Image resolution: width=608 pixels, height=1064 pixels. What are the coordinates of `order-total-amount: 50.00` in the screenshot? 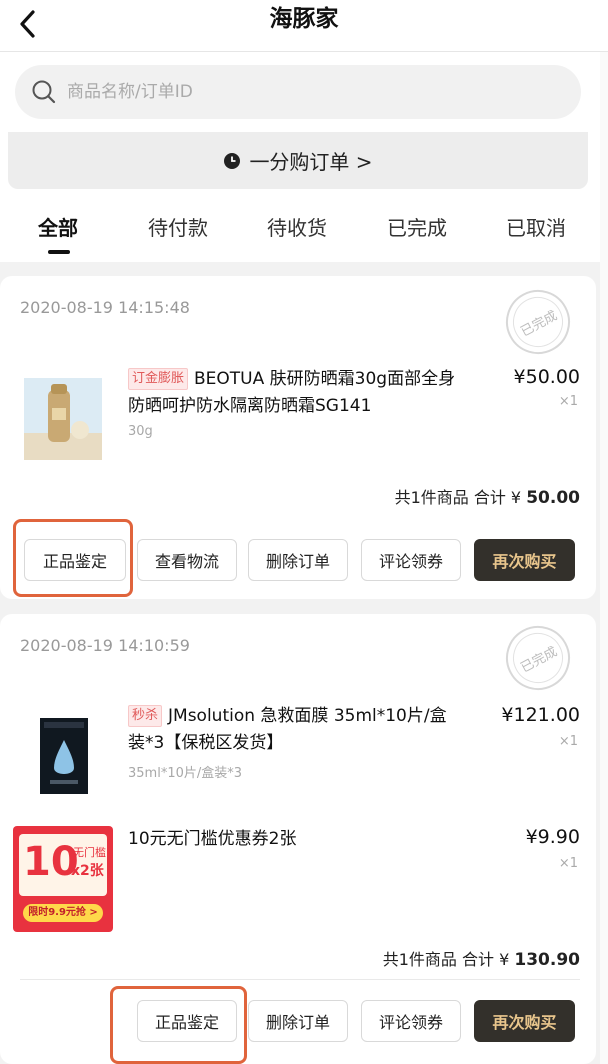 It's located at (553, 498).